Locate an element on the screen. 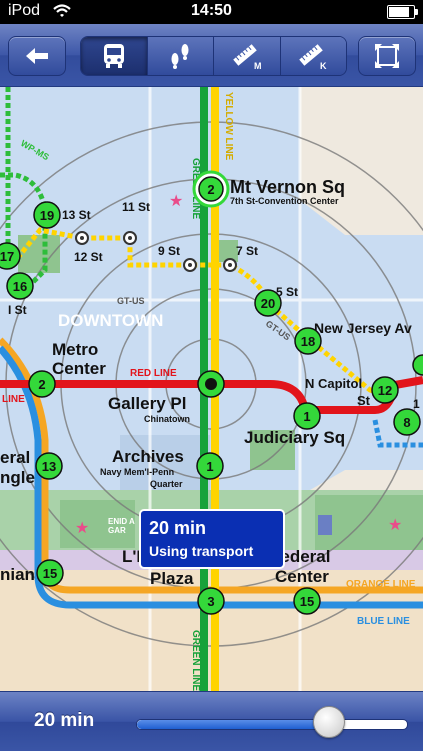 This screenshot has width=423, height=751. stop-9-st: 9 St is located at coordinates (169, 251).